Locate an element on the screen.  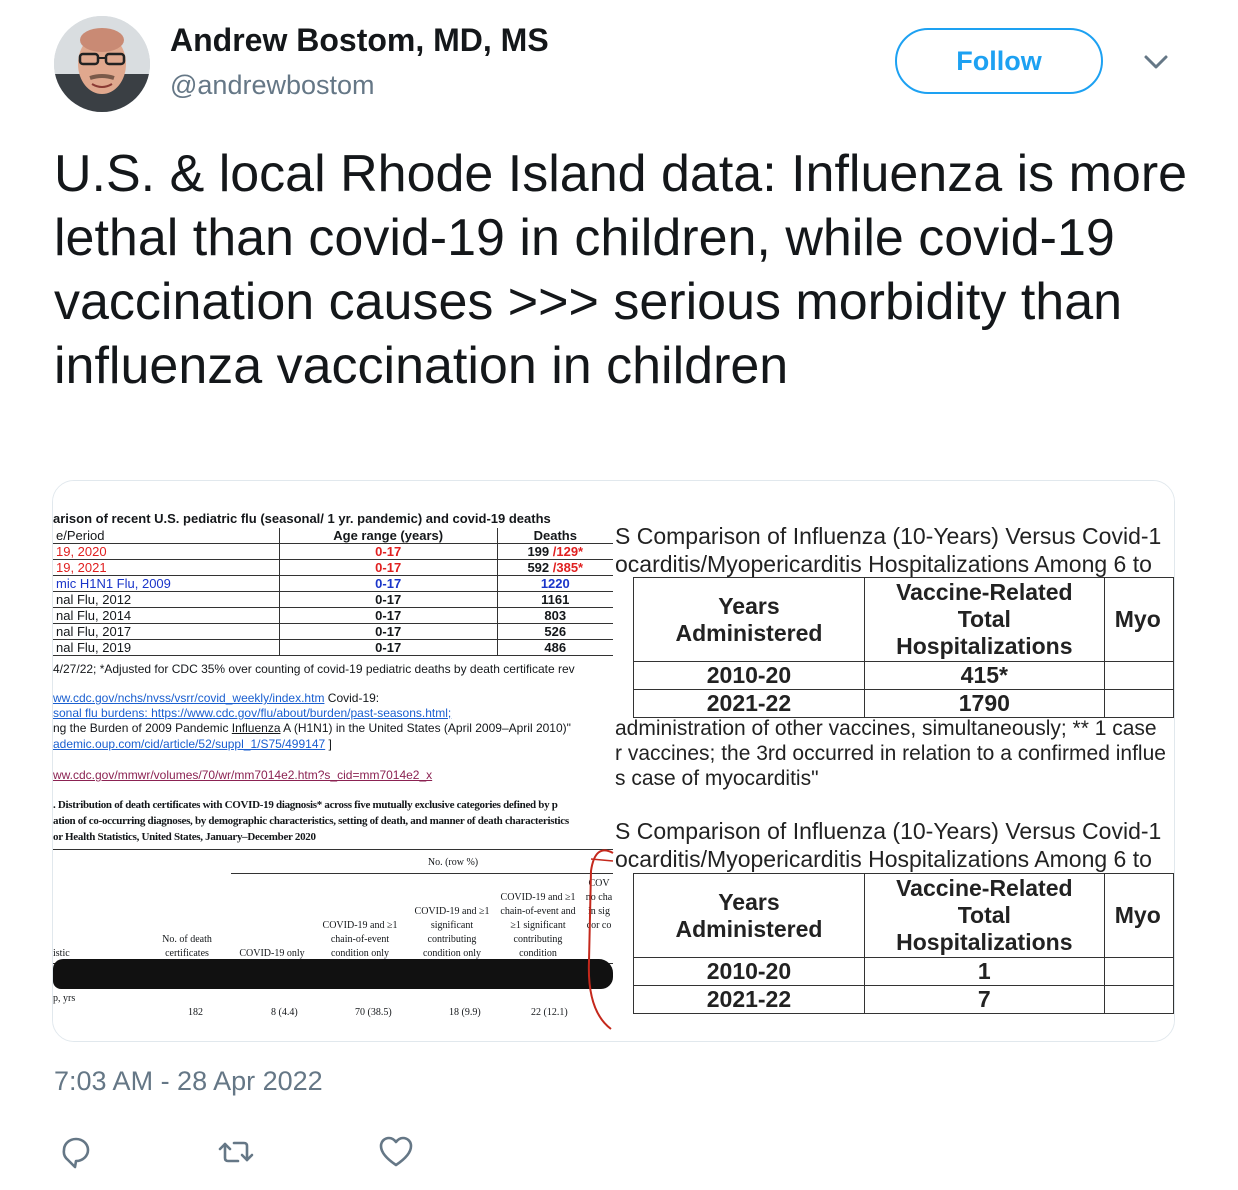
retweet-icon is located at coordinates (236, 1152).